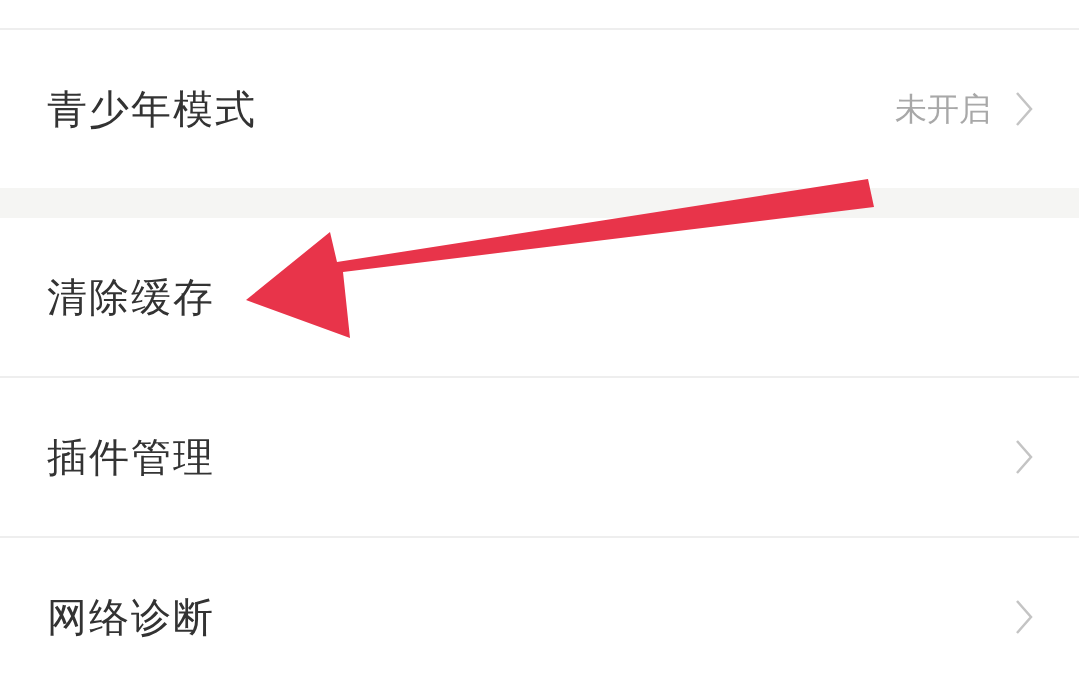 Image resolution: width=1079 pixels, height=700 pixels. I want to click on row-label: 清除缓存, so click(131, 297).